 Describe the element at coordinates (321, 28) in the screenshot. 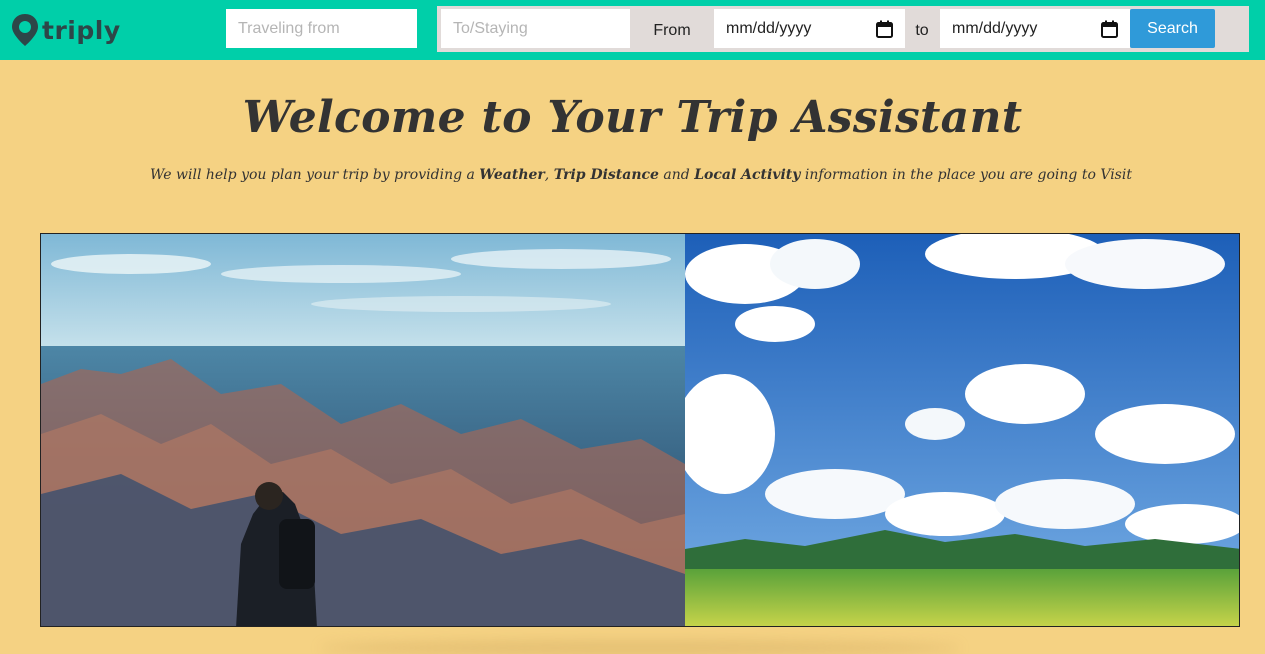

I see `traveling-from-input` at that location.